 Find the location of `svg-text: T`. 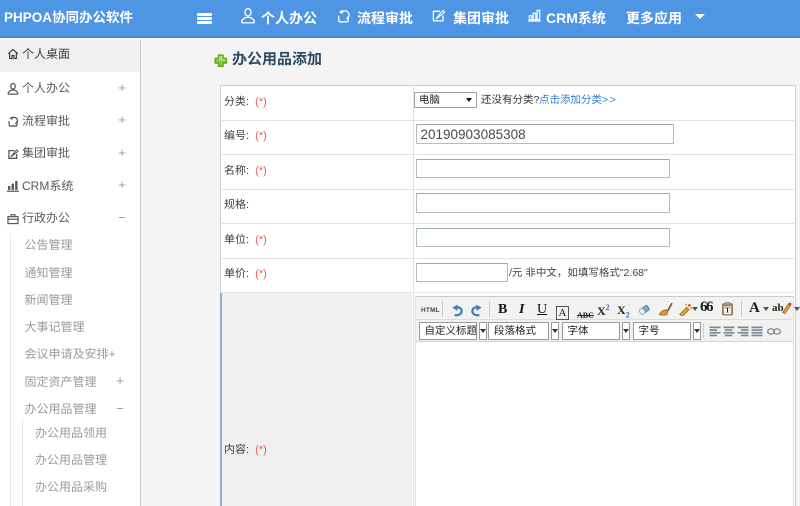

svg-text: T is located at coordinates (727, 310).